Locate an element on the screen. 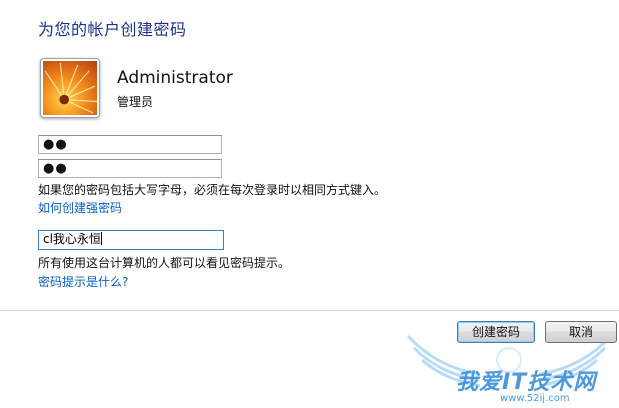 The width and height of the screenshot is (619, 408). footer-divider is located at coordinates (309, 310).